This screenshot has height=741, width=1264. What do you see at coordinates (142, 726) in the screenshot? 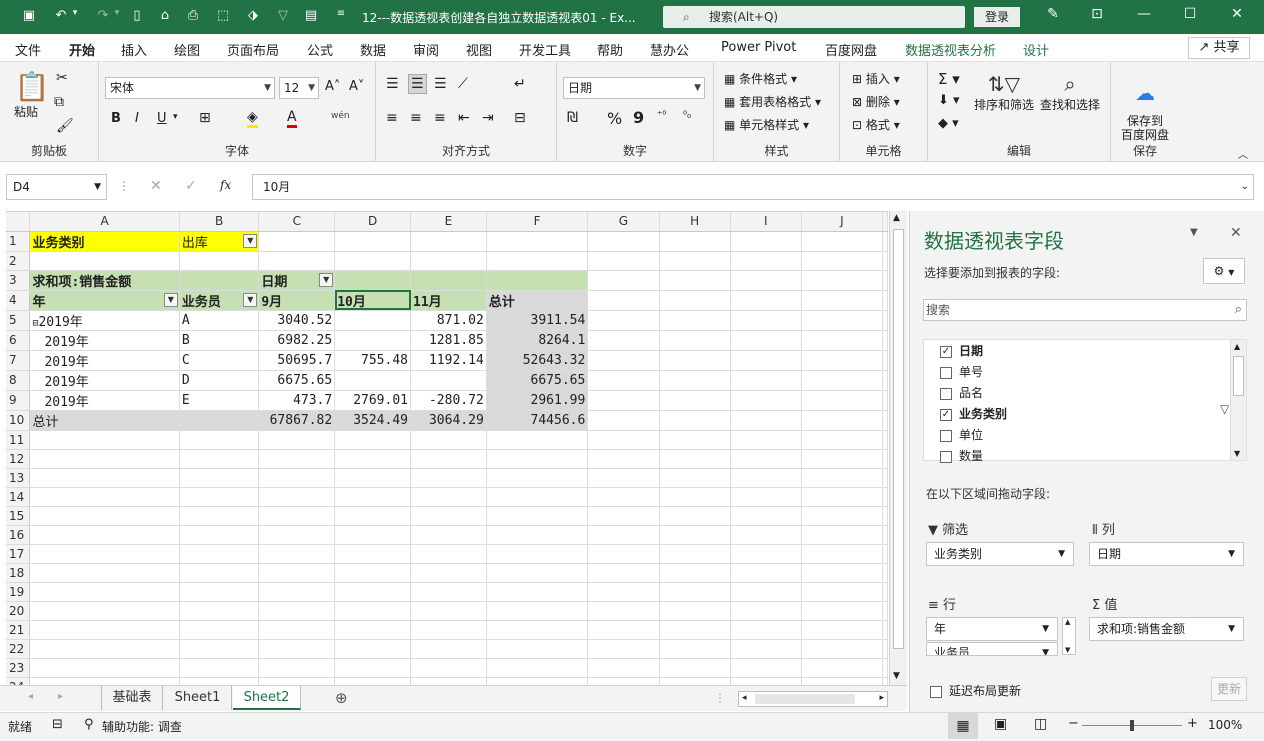
I see `accessibility-status: 辅助功能: 调查` at bounding box center [142, 726].